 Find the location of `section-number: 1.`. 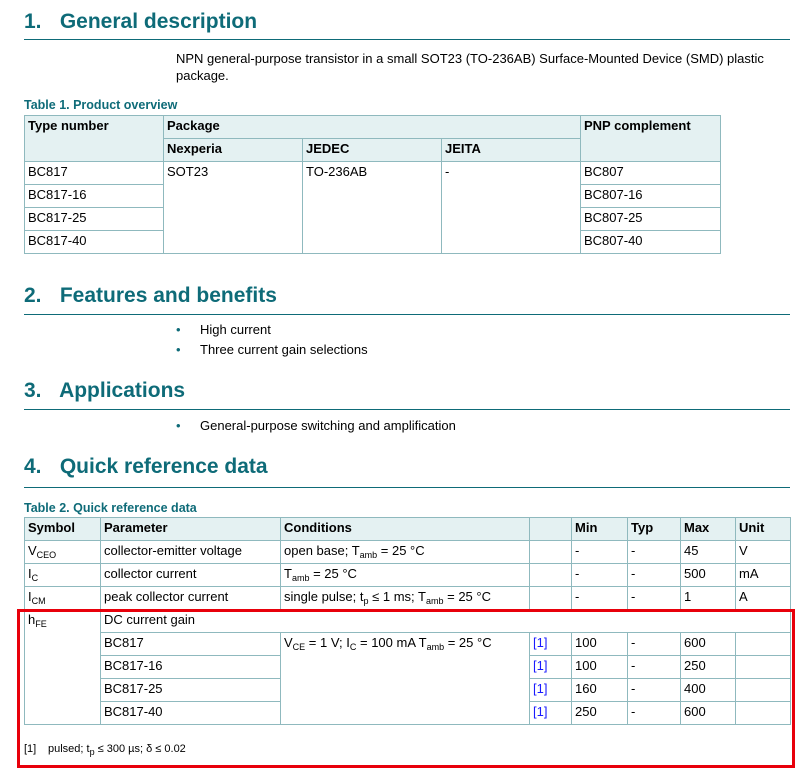

section-number: 1. is located at coordinates (33, 21).